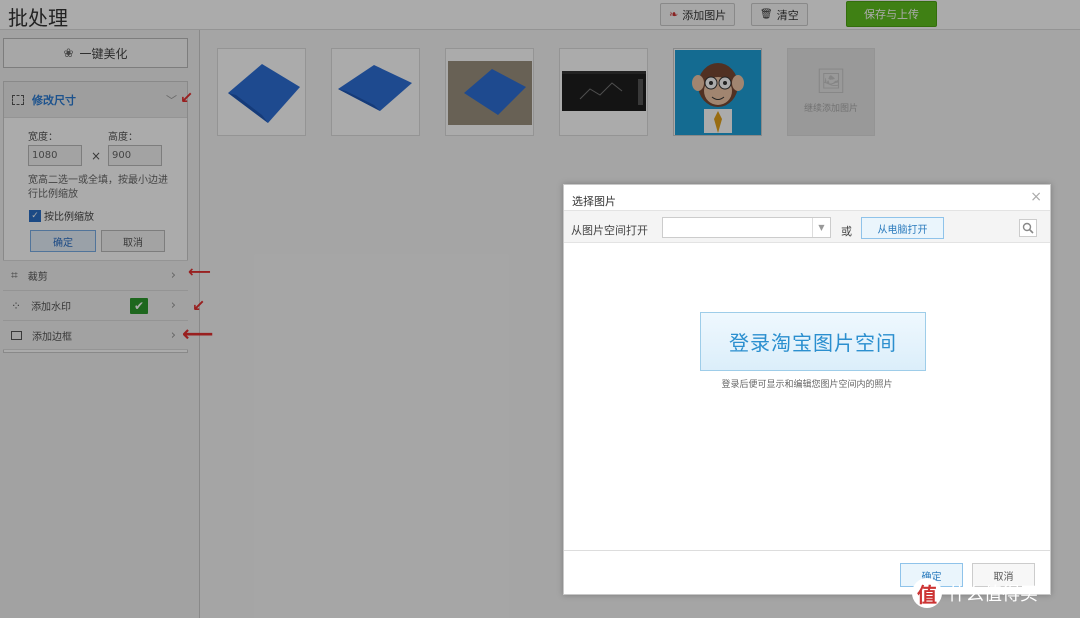  I want to click on search-button, so click(1028, 228).